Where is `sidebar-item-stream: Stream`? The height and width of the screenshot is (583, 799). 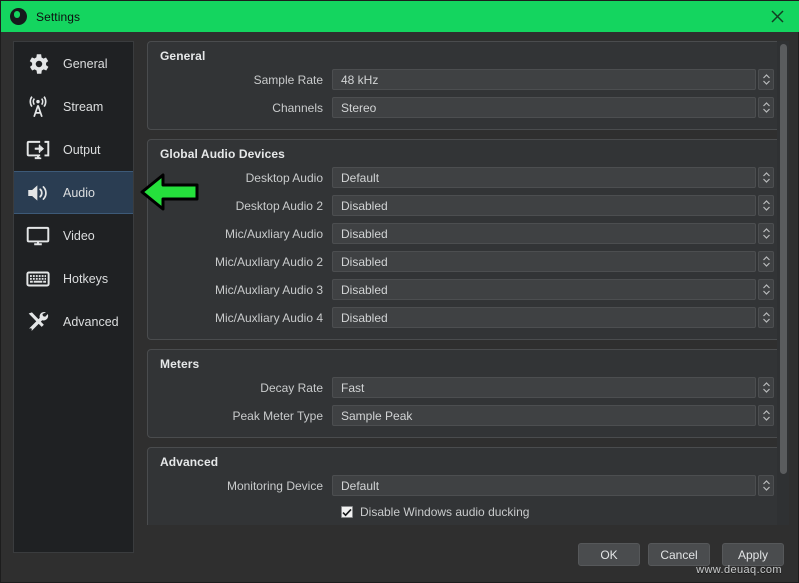 sidebar-item-stream: Stream is located at coordinates (73, 106).